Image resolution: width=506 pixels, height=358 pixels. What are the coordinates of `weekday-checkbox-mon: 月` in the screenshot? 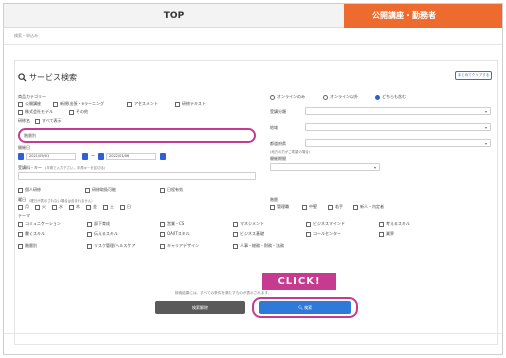 It's located at (23, 207).